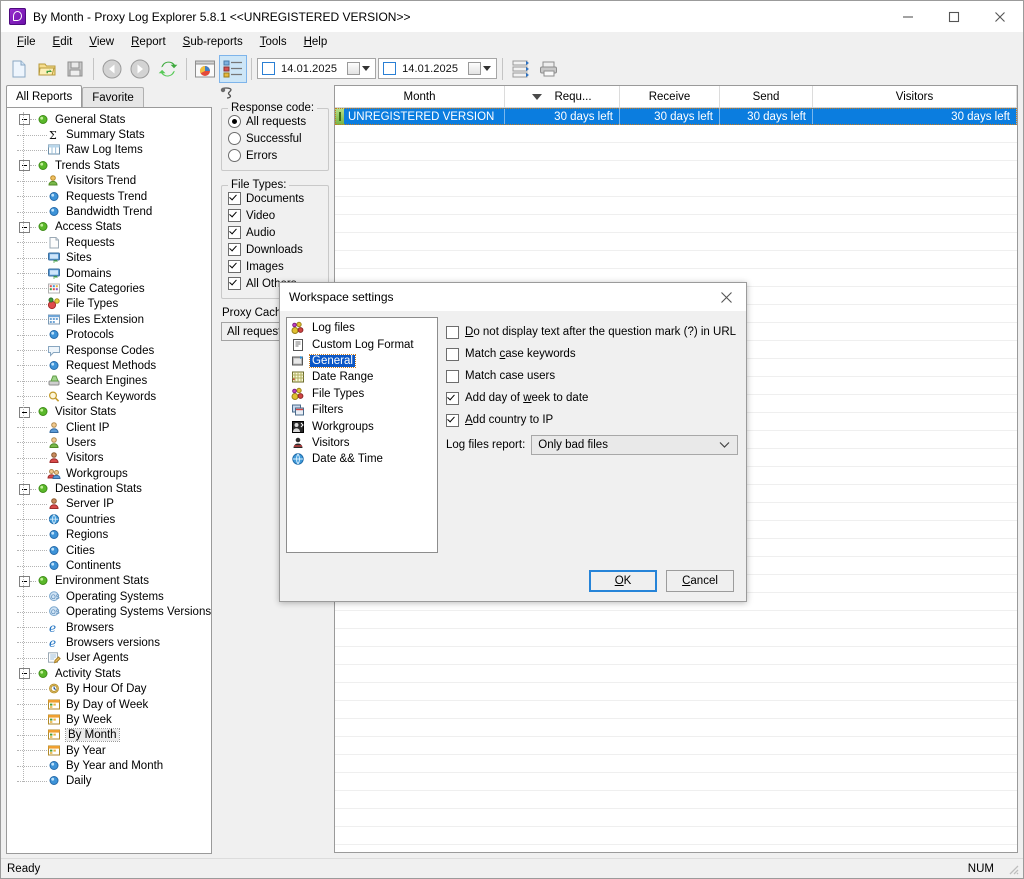 The height and width of the screenshot is (879, 1024). What do you see at coordinates (766, 96) in the screenshot?
I see `table-header-send: Send` at bounding box center [766, 96].